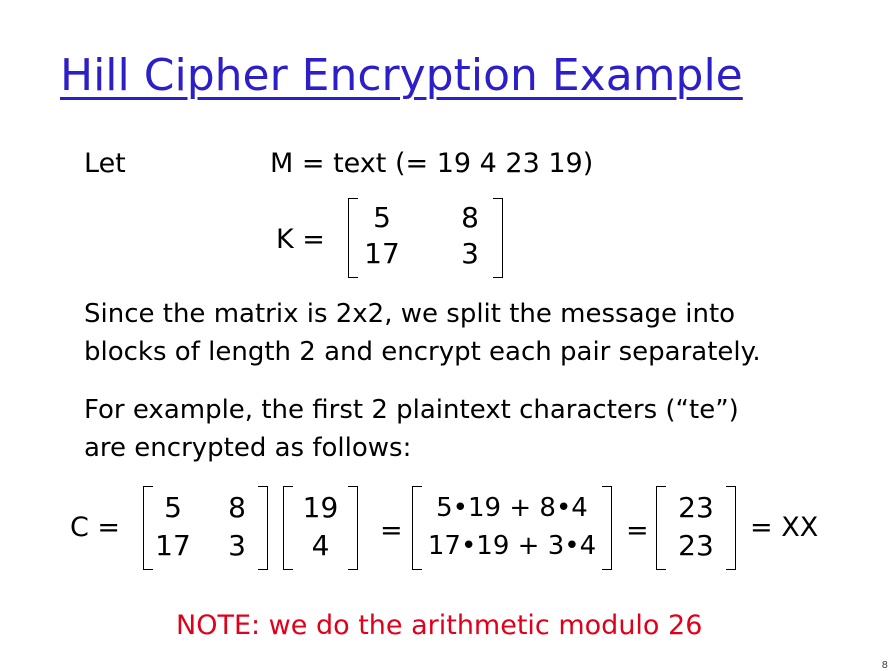 This screenshot has width=890, height=671. What do you see at coordinates (512, 528) in the screenshot?
I see `product-vector: 5•19 + 8•4 17•19 + 3•4` at bounding box center [512, 528].